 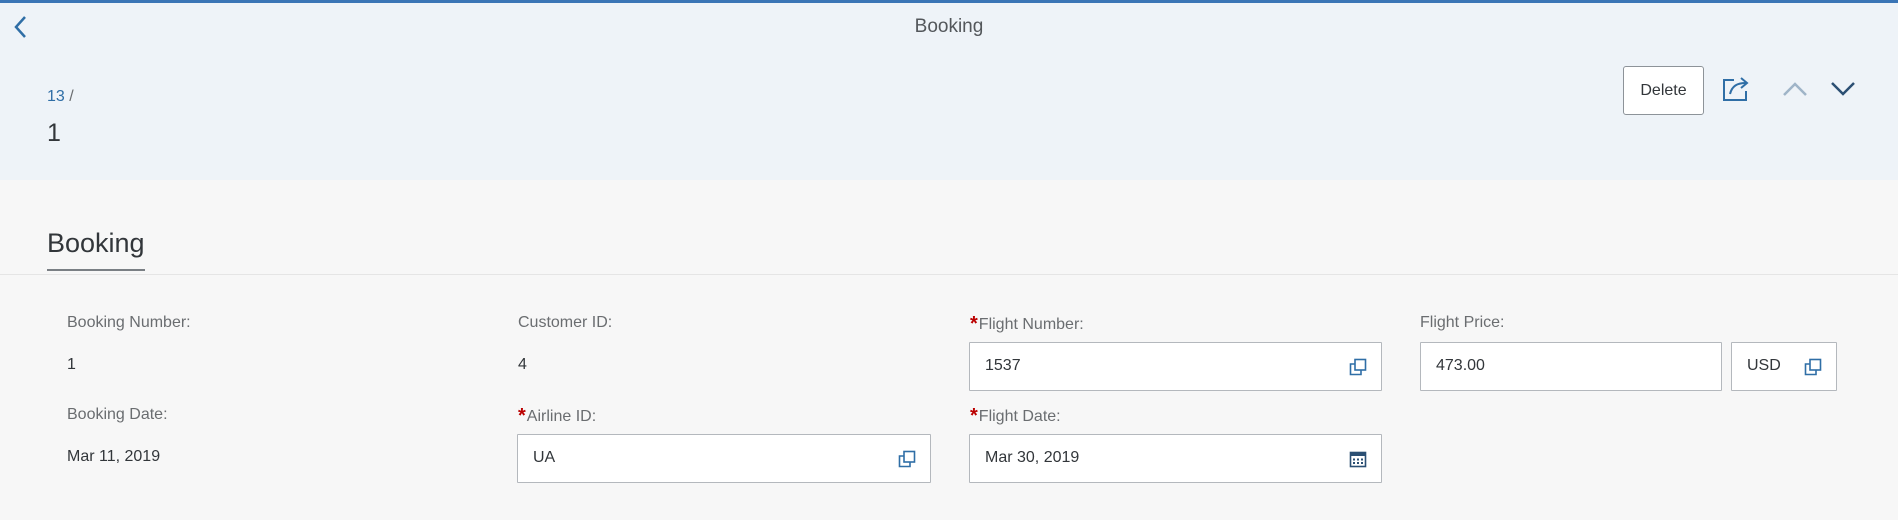 What do you see at coordinates (54, 133) in the screenshot?
I see `object-title: 1` at bounding box center [54, 133].